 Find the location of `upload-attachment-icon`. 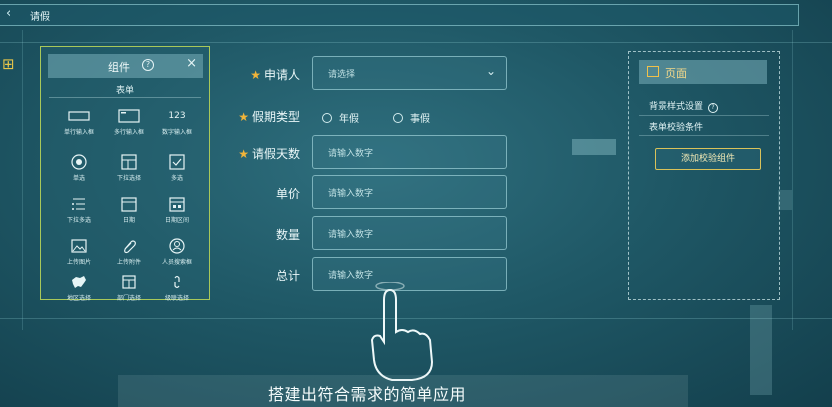

upload-attachment-icon is located at coordinates (129, 246).